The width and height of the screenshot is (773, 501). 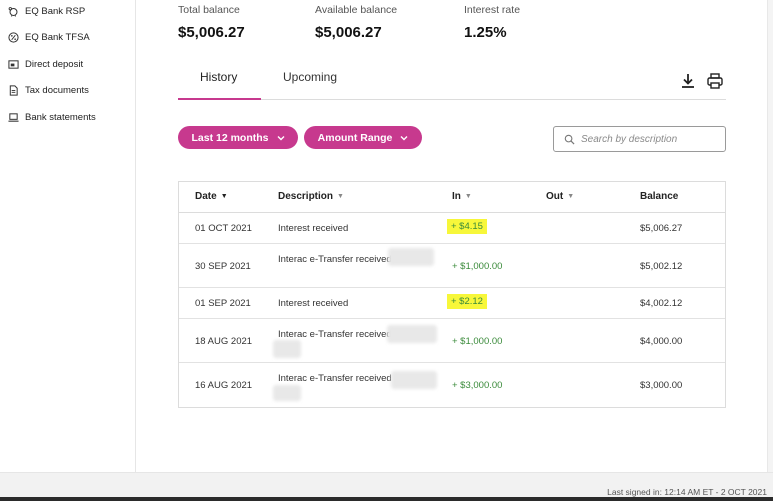 What do you see at coordinates (467, 226) in the screenshot?
I see `row-in-amount: + $4.15` at bounding box center [467, 226].